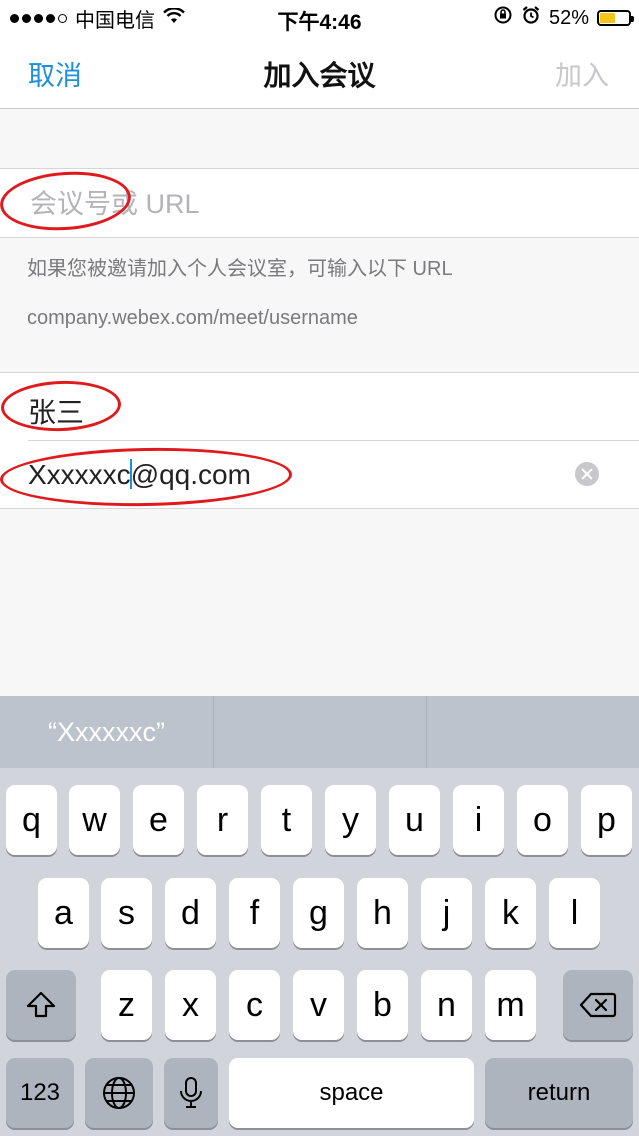  I want to click on battery-icon, so click(615, 18).